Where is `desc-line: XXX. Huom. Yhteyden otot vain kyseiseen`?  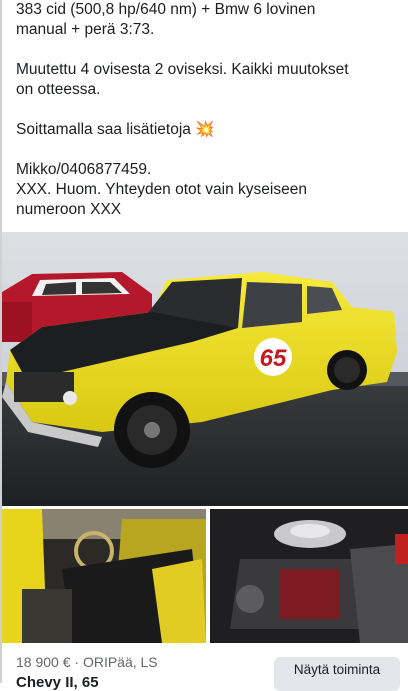 desc-line: XXX. Huom. Yhteyden otot vain kyseiseen is located at coordinates (161, 189).